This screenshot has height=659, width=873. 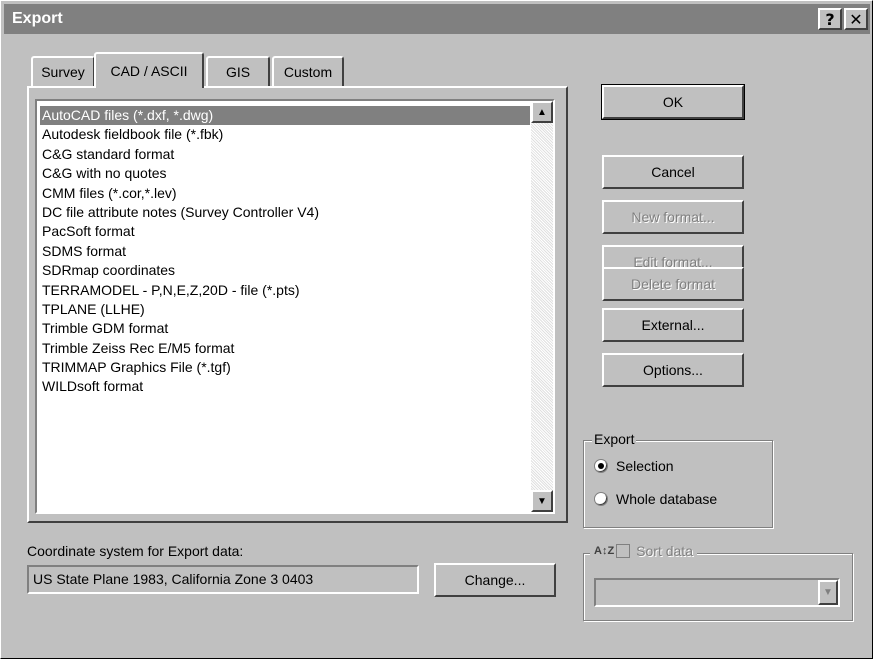 I want to click on help-button: ?, so click(x=830, y=19).